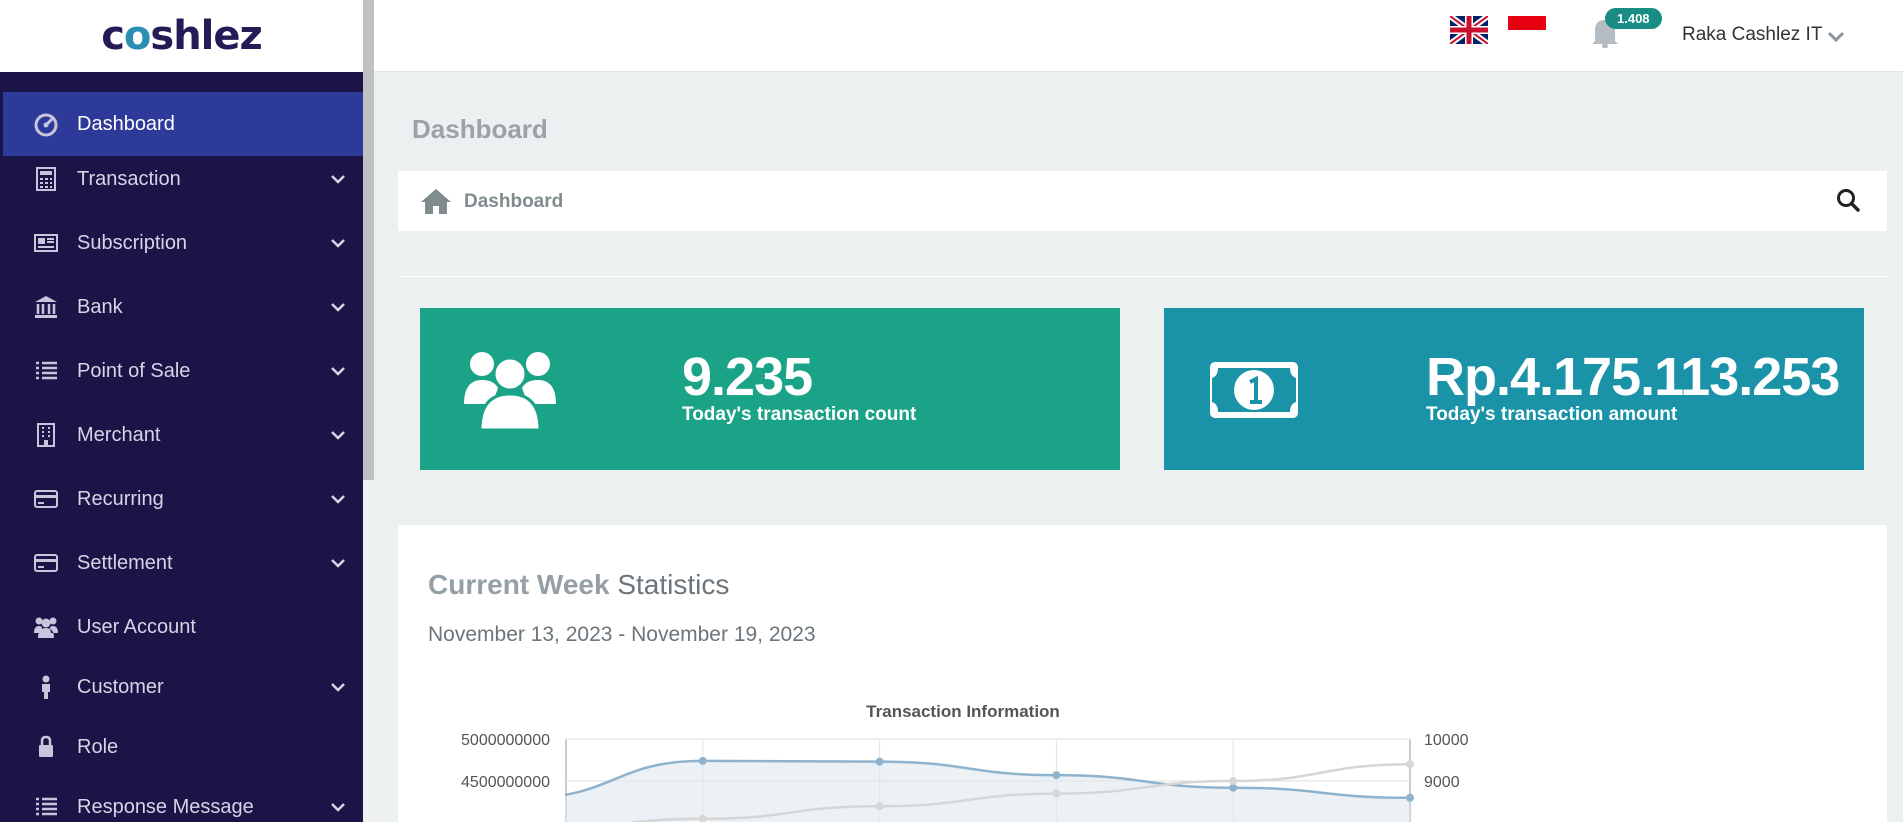  What do you see at coordinates (46, 243) in the screenshot?
I see `newspaper-icon` at bounding box center [46, 243].